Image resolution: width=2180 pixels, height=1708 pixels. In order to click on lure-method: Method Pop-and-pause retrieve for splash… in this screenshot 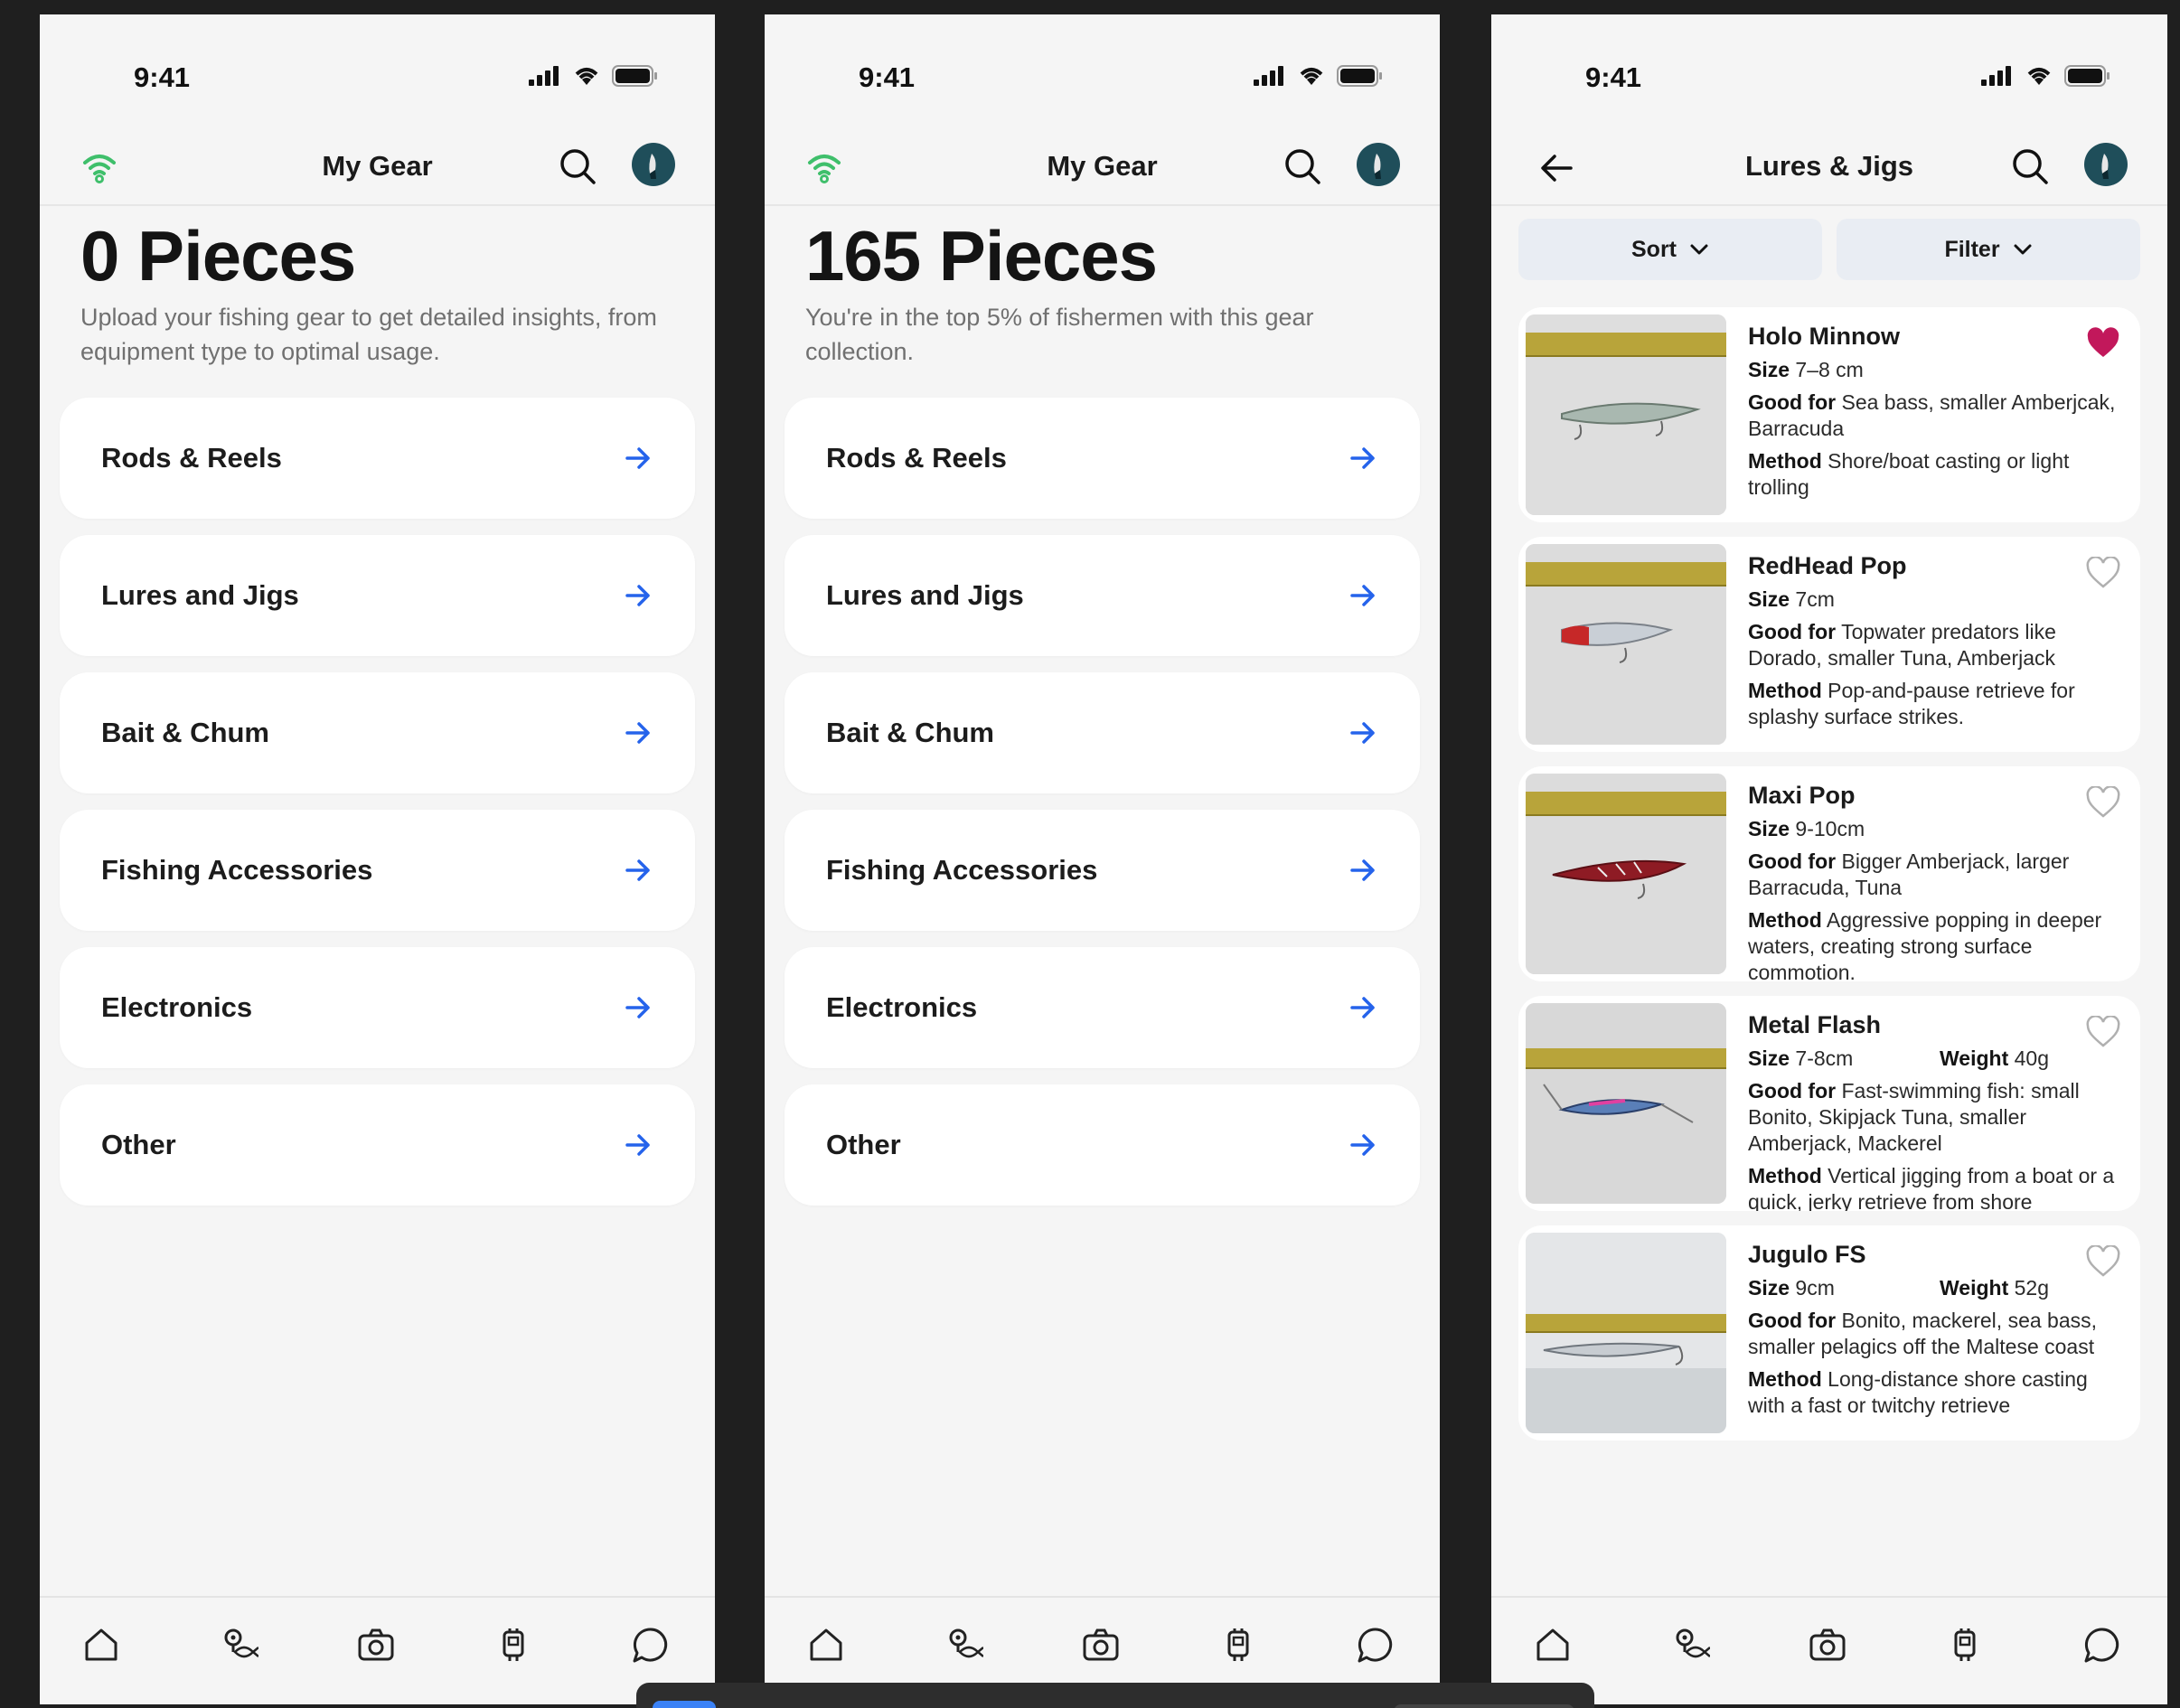, I will do `click(1911, 703)`.